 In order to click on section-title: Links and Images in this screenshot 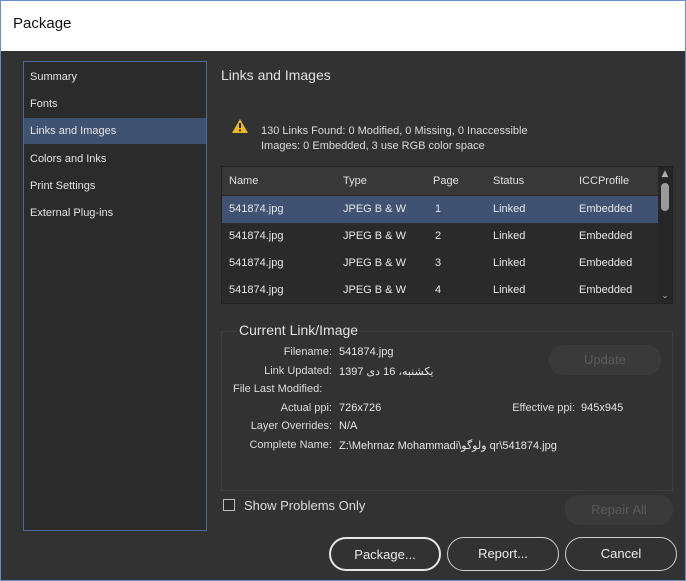, I will do `click(276, 75)`.